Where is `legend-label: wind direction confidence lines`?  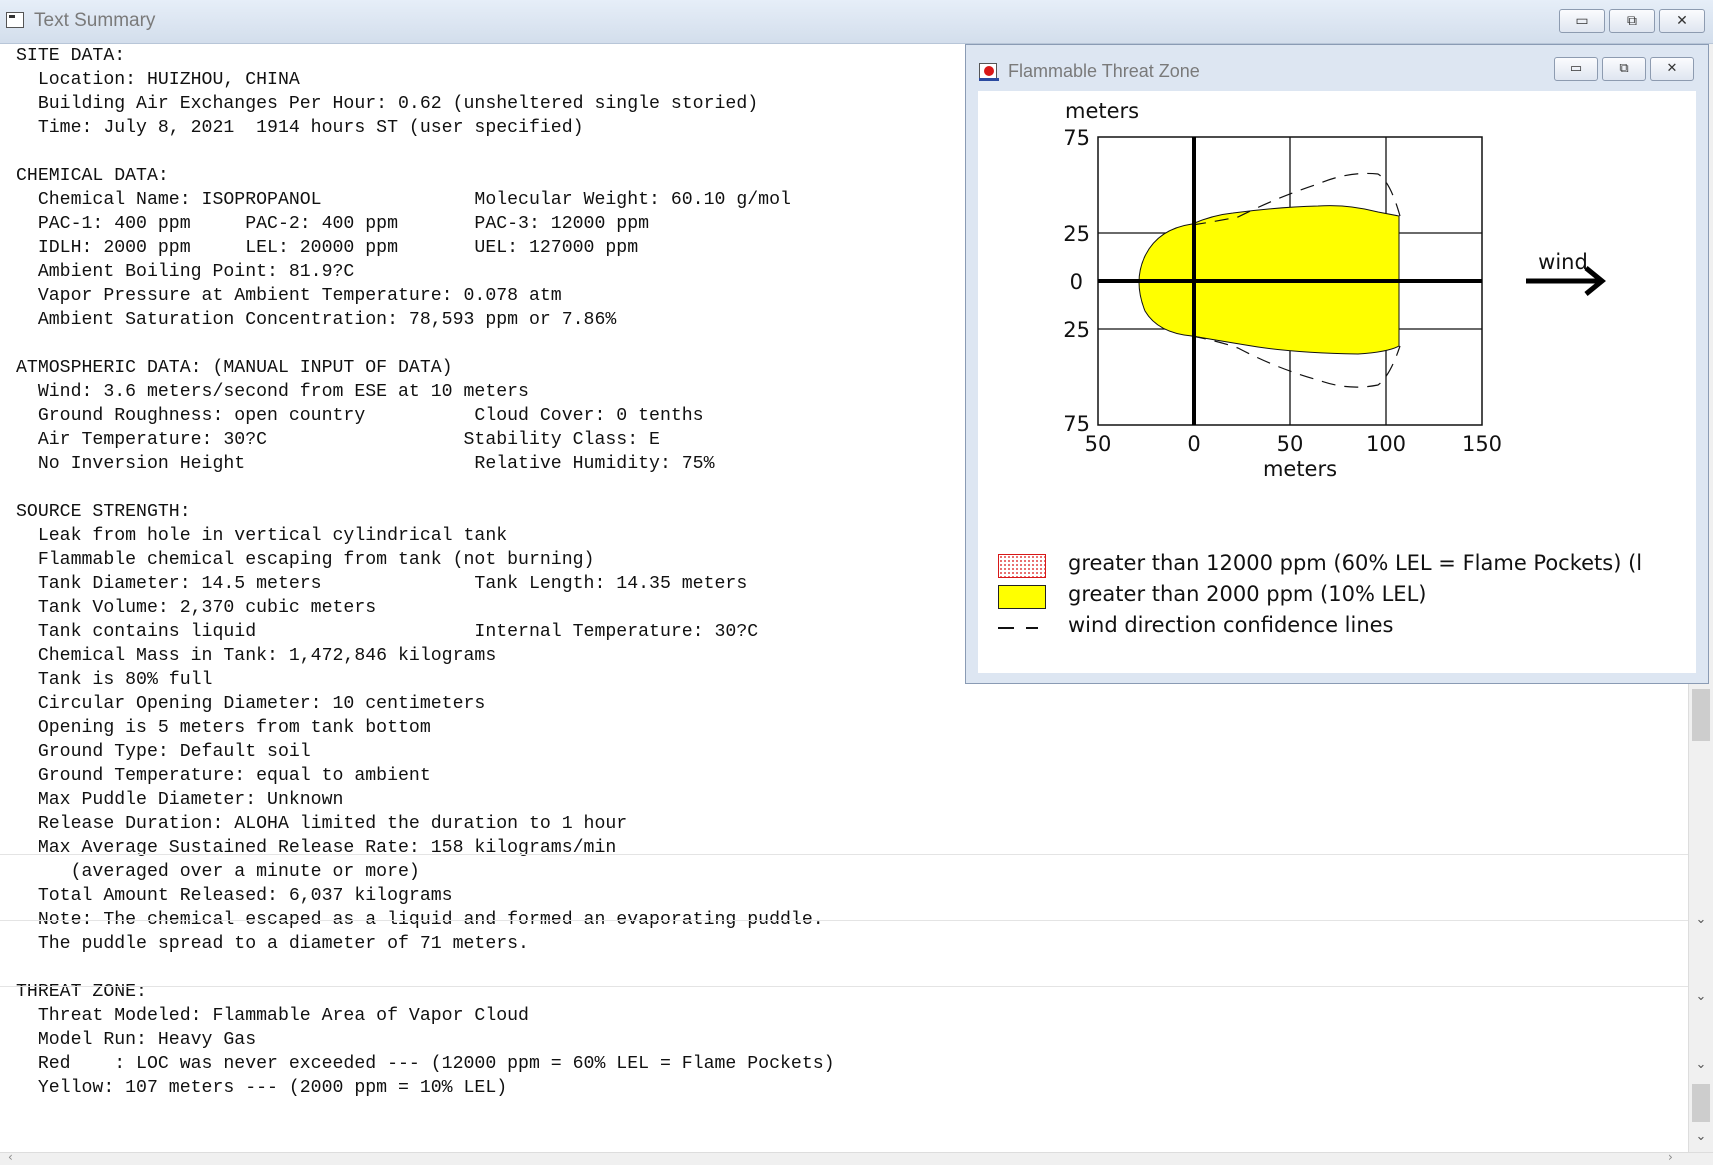
legend-label: wind direction confidence lines is located at coordinates (1231, 625).